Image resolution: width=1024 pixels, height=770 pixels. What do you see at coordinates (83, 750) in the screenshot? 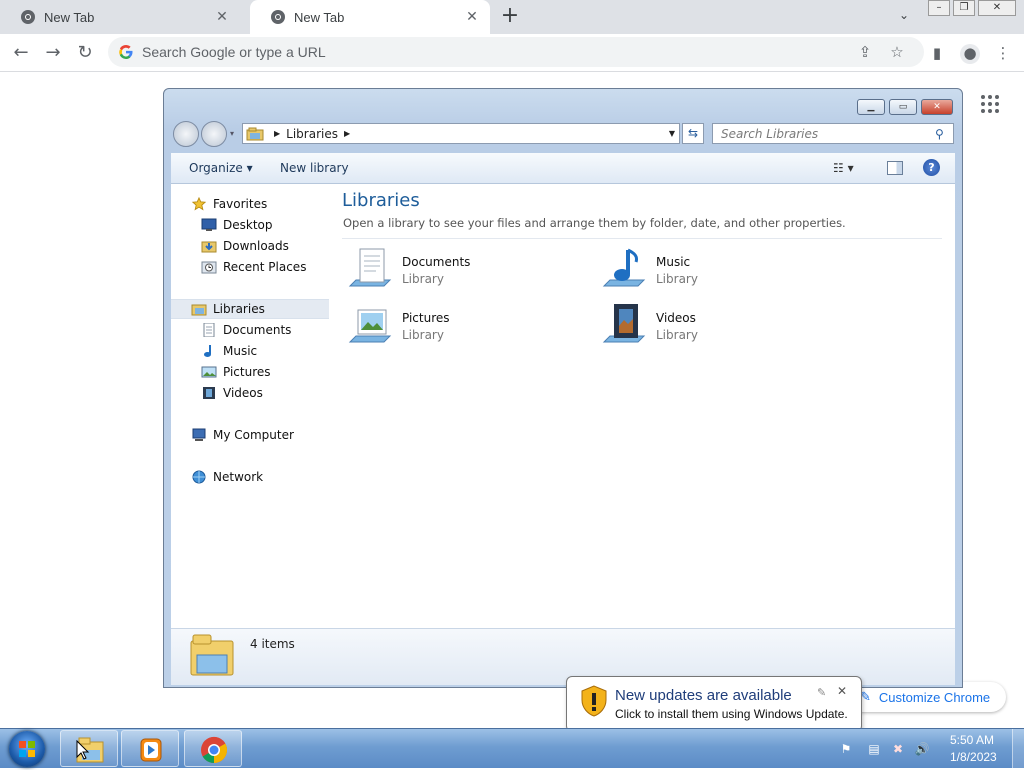
I see `mouse-cursor-icon` at bounding box center [83, 750].